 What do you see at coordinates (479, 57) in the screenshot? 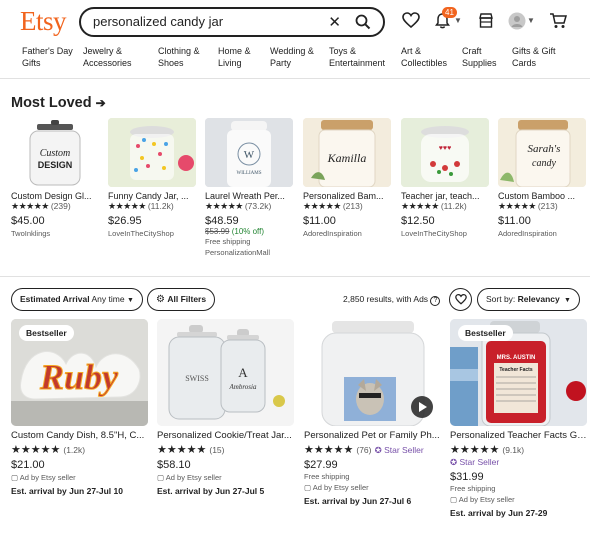
I see `category-craft: Craft Supplies` at bounding box center [479, 57].